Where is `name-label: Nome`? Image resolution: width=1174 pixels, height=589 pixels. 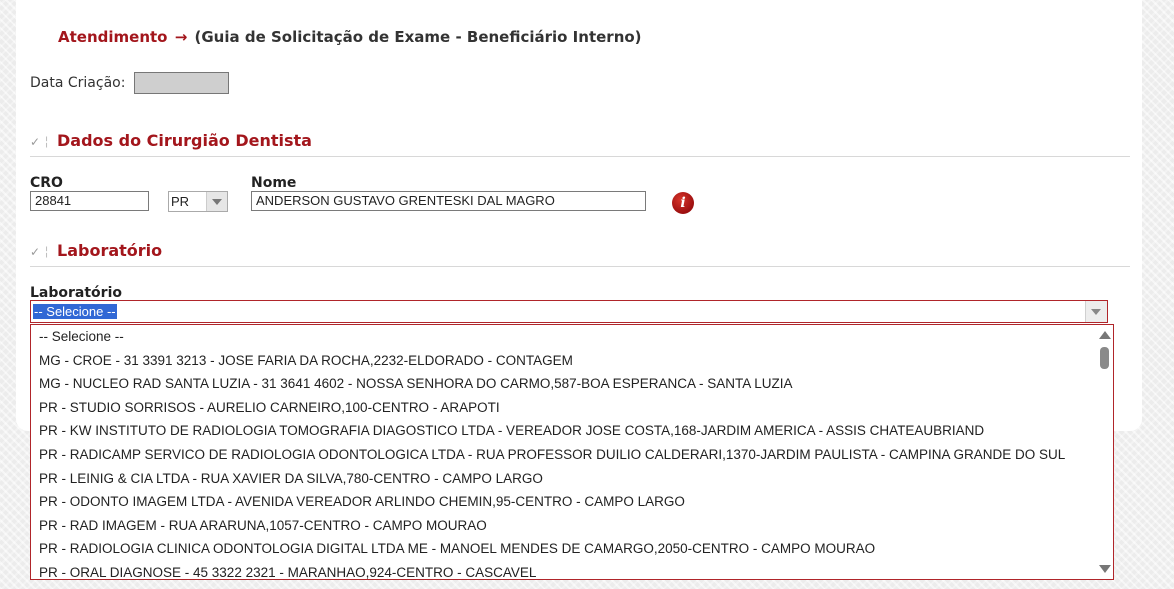
name-label: Nome is located at coordinates (274, 183).